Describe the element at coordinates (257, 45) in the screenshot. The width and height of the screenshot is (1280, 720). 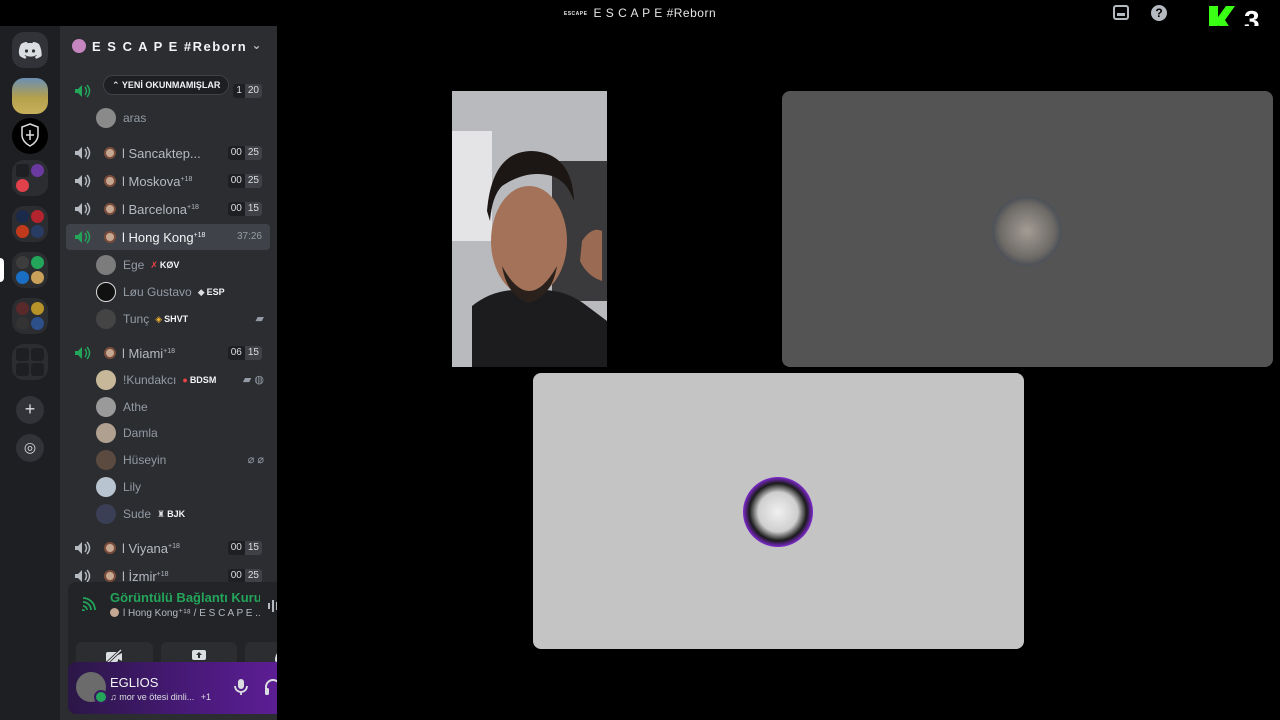
I see `chevron-down-icon: ⌄` at that location.